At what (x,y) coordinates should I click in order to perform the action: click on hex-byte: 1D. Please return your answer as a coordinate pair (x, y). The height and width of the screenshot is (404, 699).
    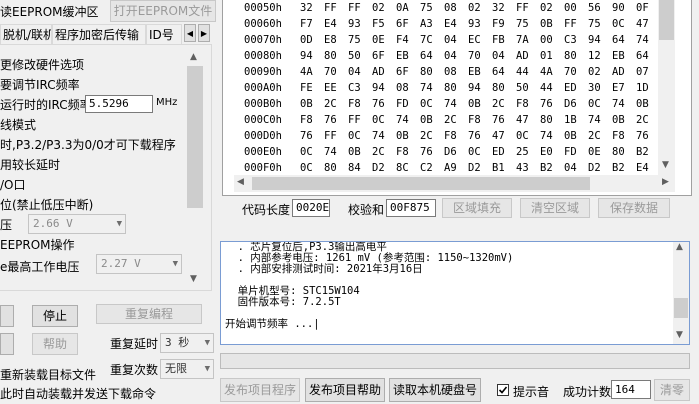
    Looking at the image, I should click on (646, 88).